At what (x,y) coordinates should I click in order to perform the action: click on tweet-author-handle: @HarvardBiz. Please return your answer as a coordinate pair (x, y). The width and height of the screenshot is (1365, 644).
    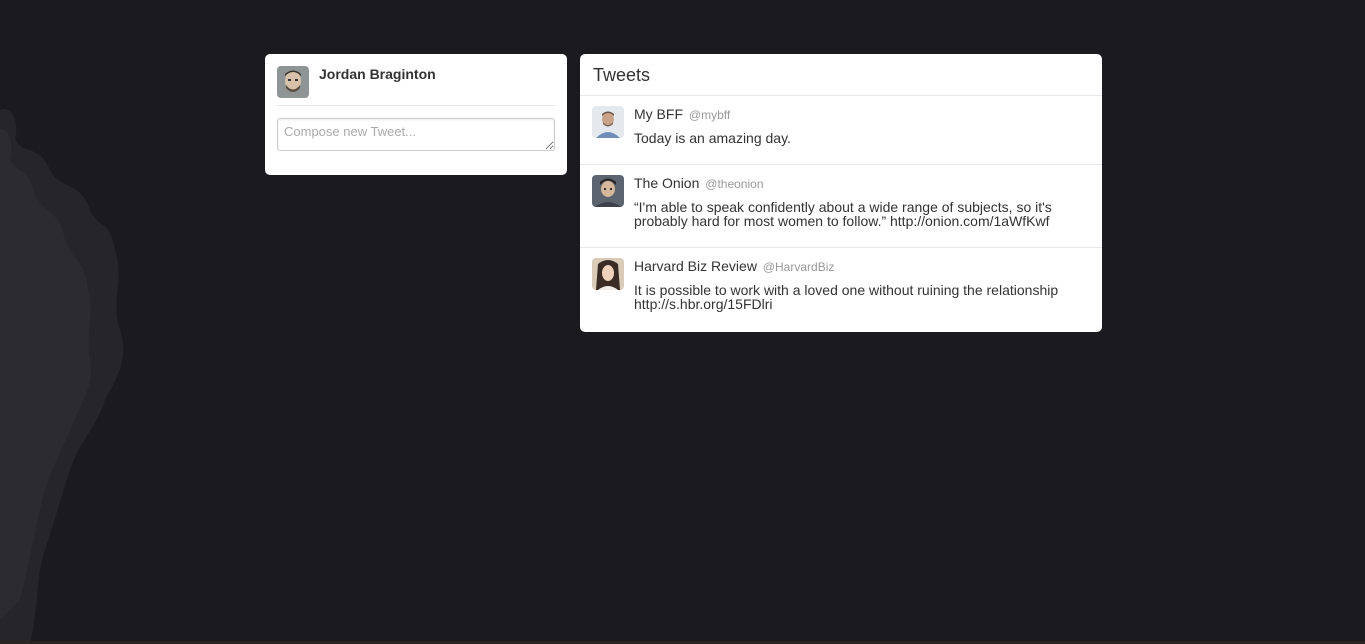
    Looking at the image, I should click on (799, 267).